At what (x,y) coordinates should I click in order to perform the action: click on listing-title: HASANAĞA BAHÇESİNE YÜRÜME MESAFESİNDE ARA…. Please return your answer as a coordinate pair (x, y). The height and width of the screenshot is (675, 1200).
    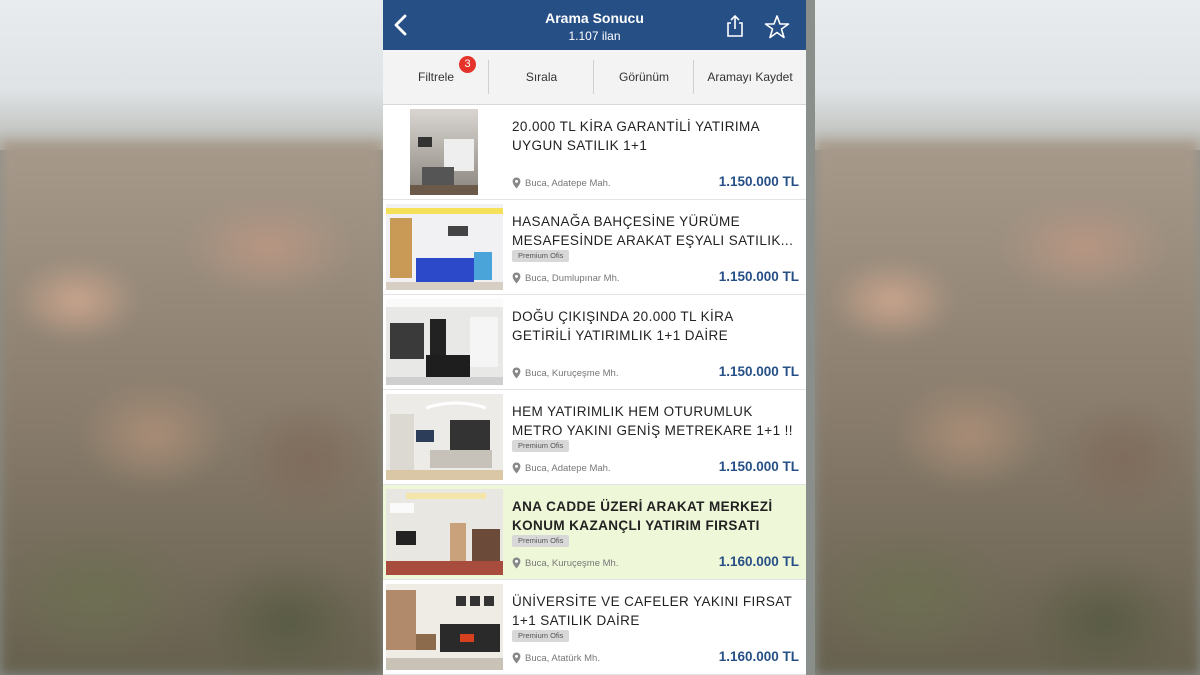
    Looking at the image, I should click on (653, 231).